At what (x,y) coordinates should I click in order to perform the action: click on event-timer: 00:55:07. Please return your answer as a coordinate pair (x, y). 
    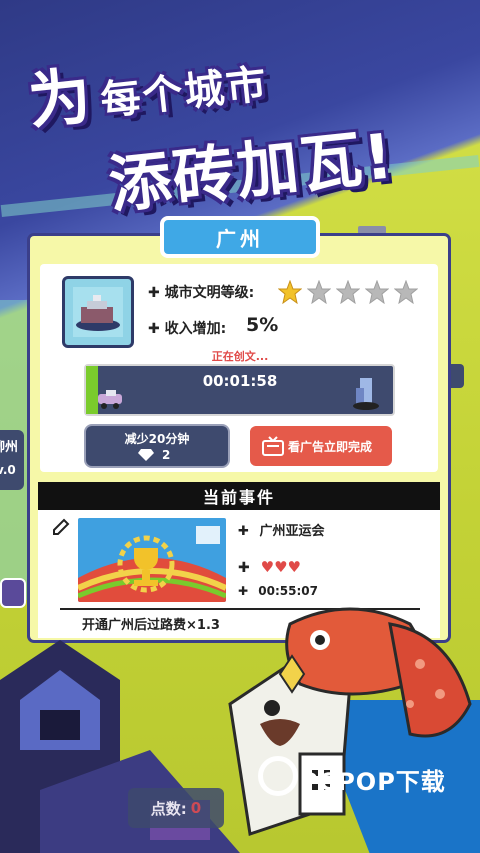
    Looking at the image, I should click on (288, 591).